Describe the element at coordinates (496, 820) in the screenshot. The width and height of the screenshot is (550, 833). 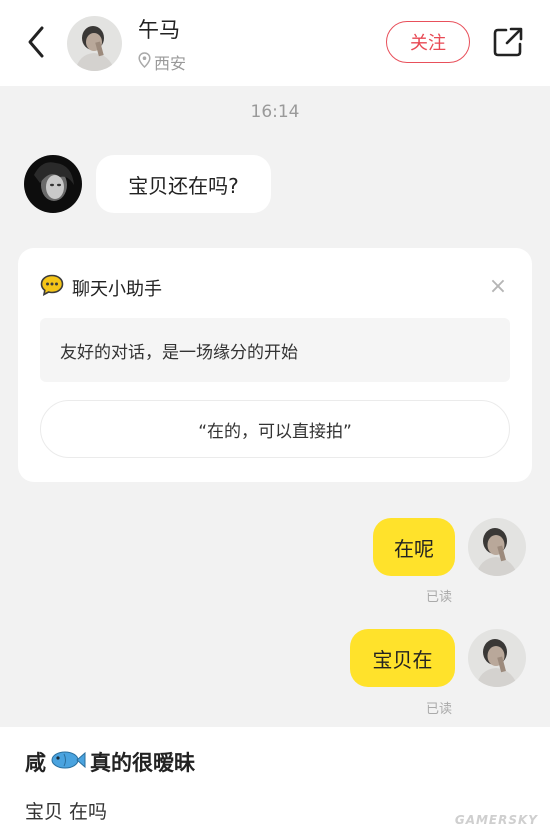
I see `watermark: GAMERSKY` at that location.